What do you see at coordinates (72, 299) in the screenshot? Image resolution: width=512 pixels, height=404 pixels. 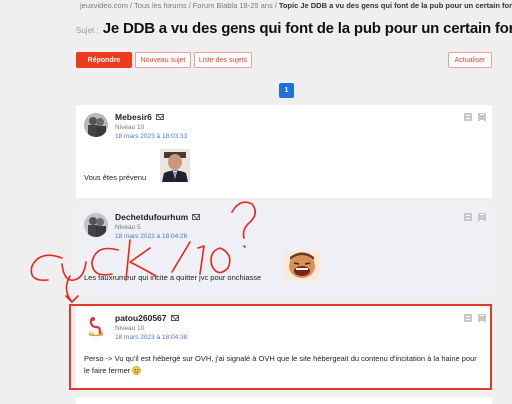 I see `annotation-arrow-head` at bounding box center [72, 299].